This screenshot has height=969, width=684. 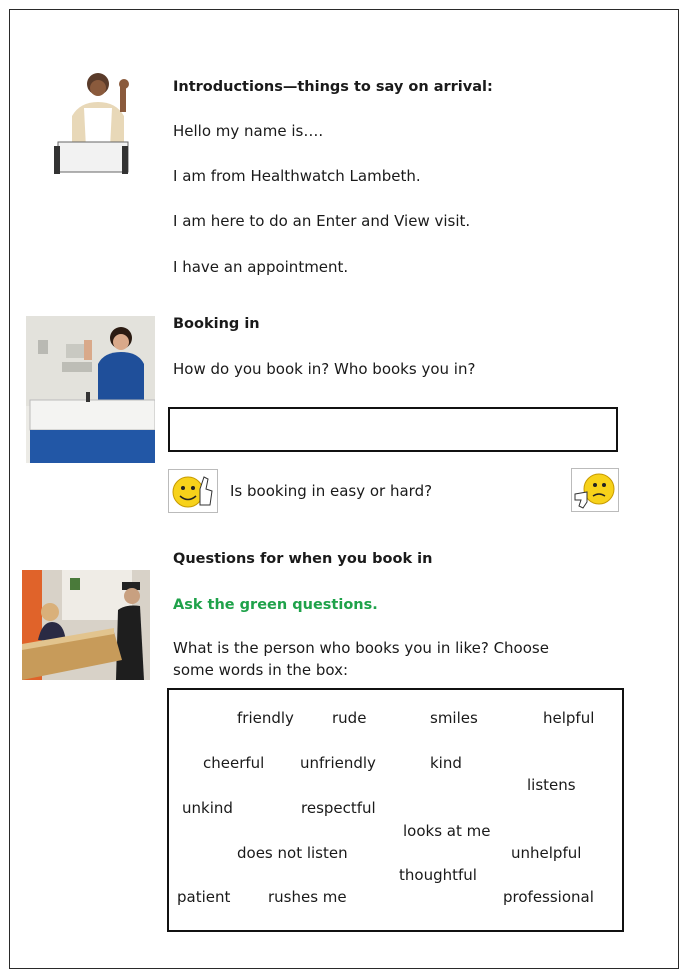 I want to click on word-professional: professional, so click(x=548, y=897).